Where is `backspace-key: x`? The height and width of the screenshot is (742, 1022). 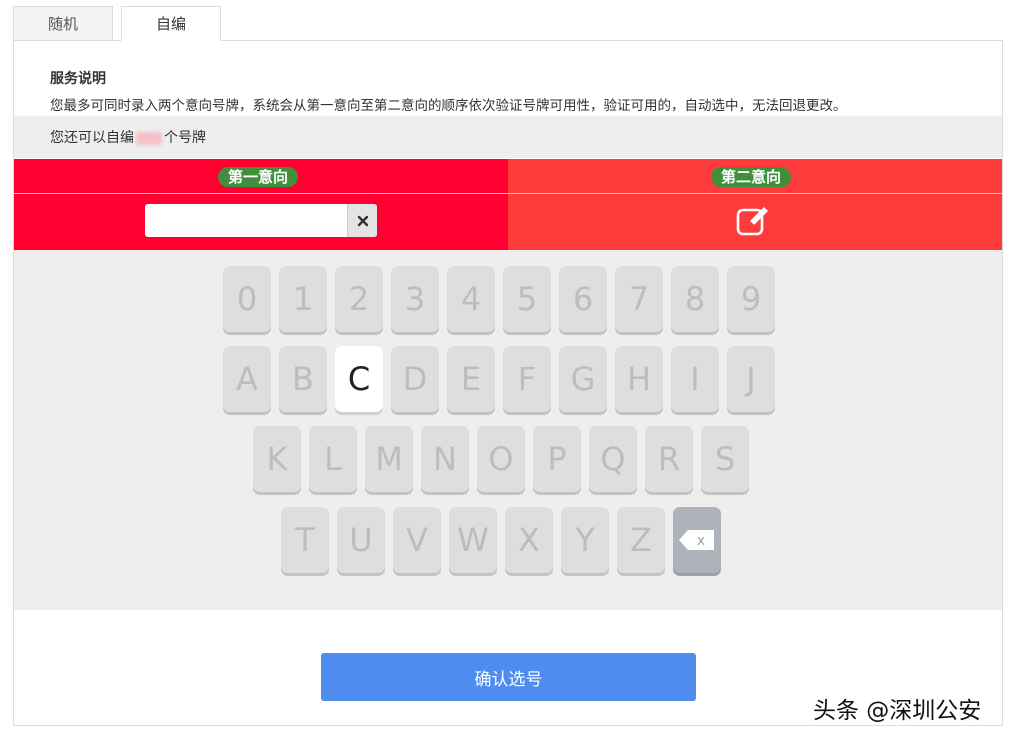 backspace-key: x is located at coordinates (697, 540).